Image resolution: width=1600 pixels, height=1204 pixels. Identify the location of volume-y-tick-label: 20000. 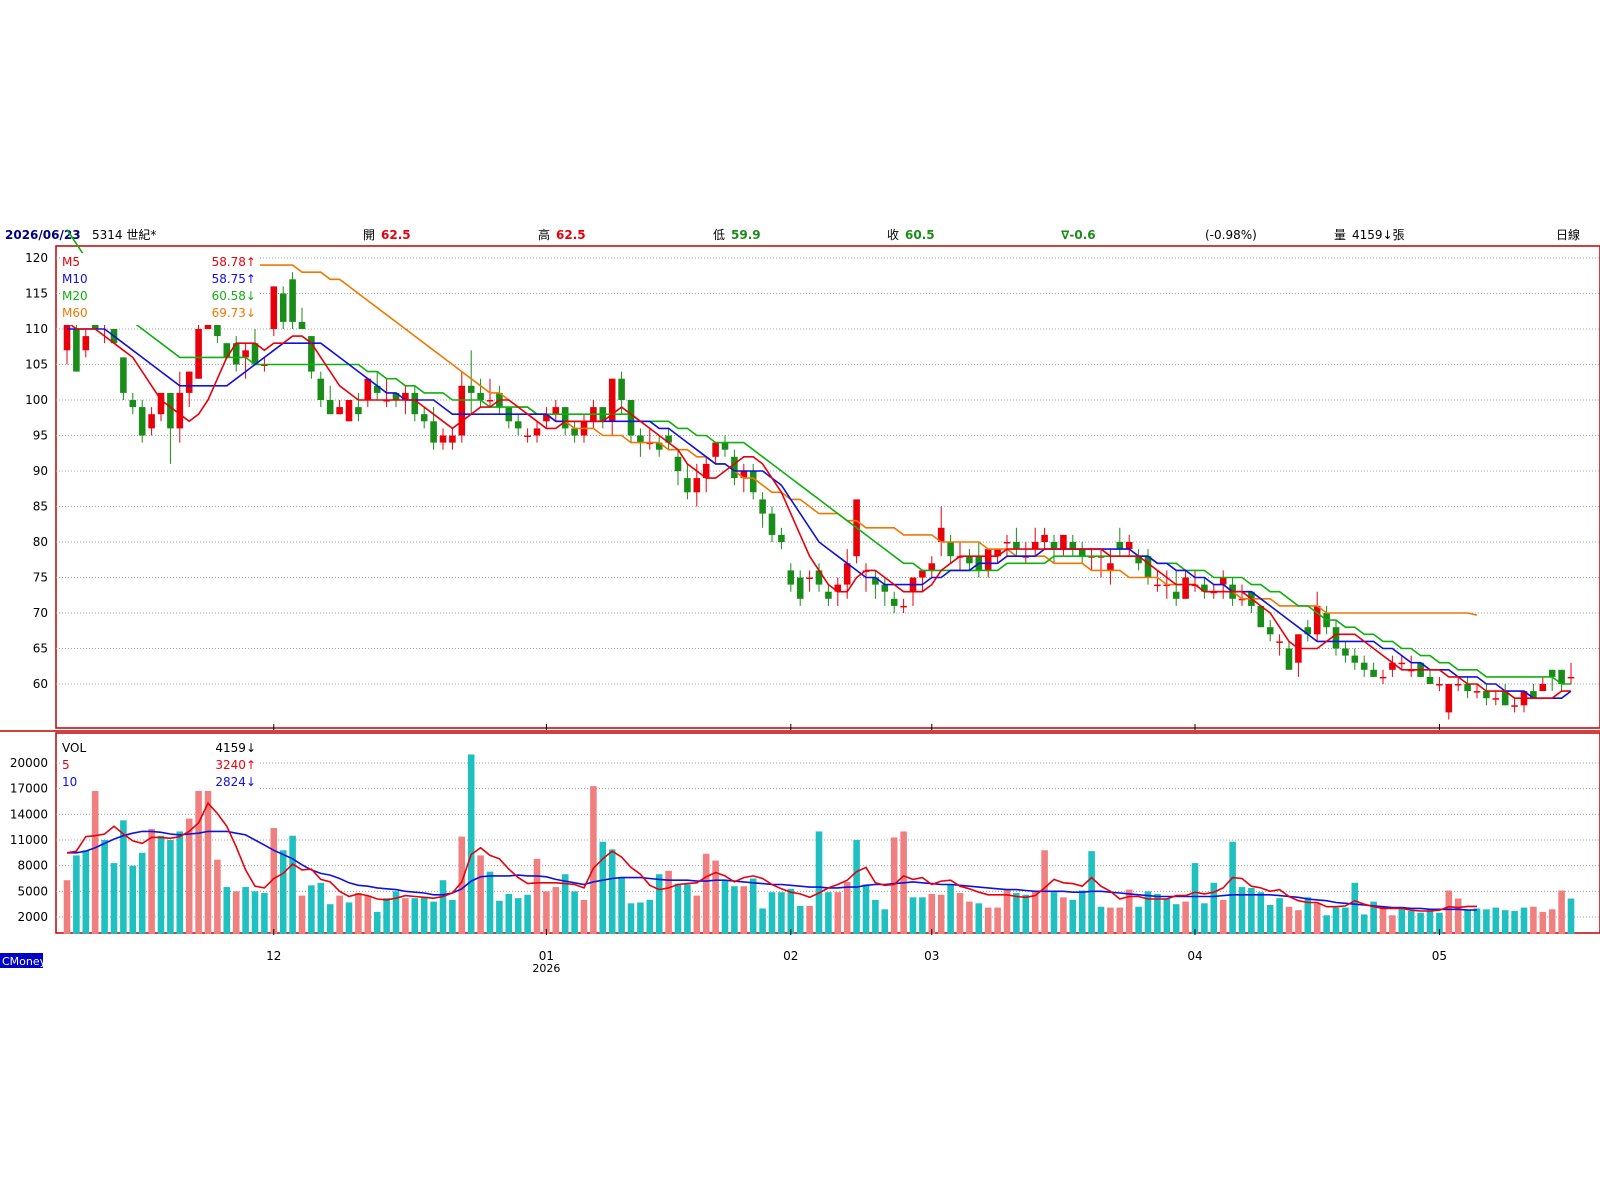
(29, 763).